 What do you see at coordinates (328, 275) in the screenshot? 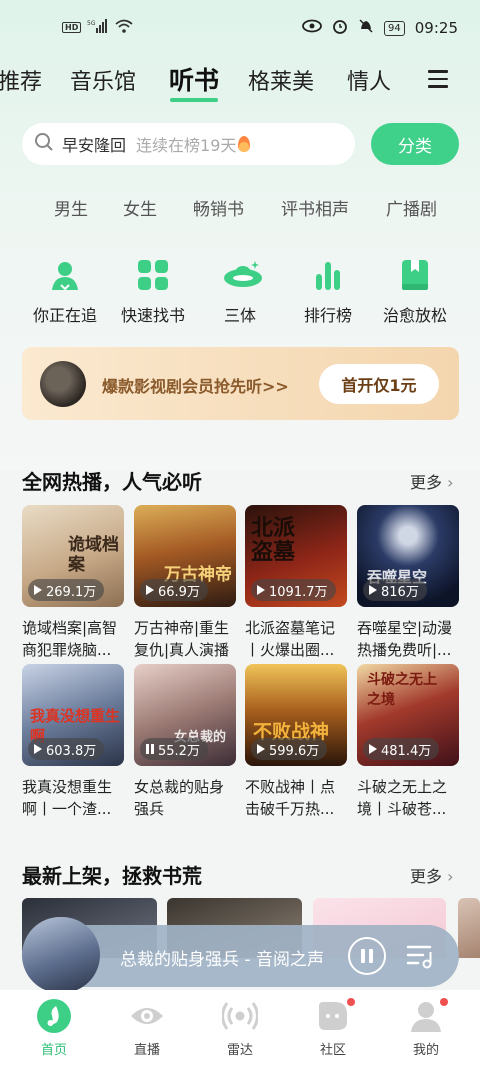
I see `bar-chart-icon` at bounding box center [328, 275].